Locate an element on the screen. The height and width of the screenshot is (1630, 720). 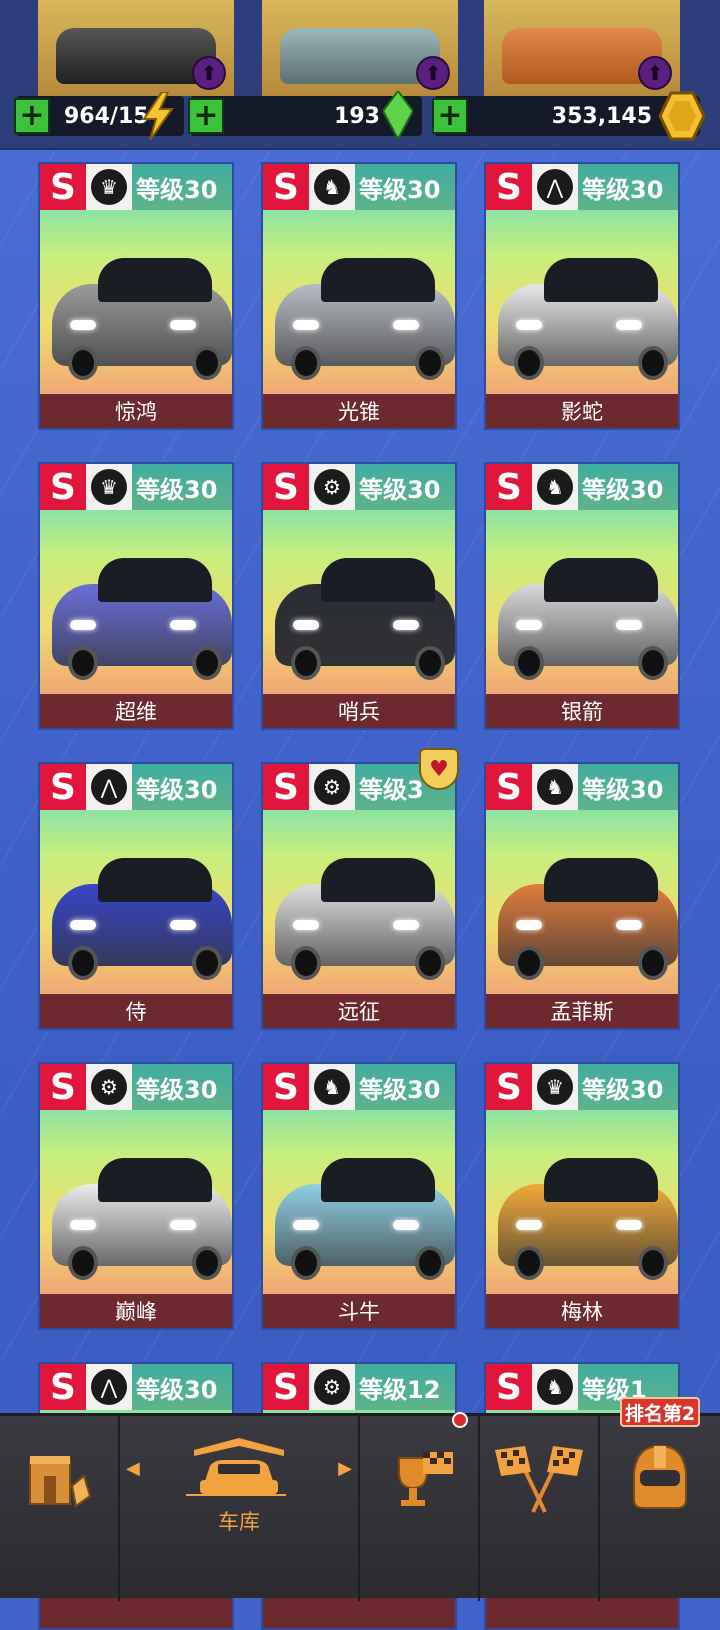
add-energy-button: + is located at coordinates (32, 116).